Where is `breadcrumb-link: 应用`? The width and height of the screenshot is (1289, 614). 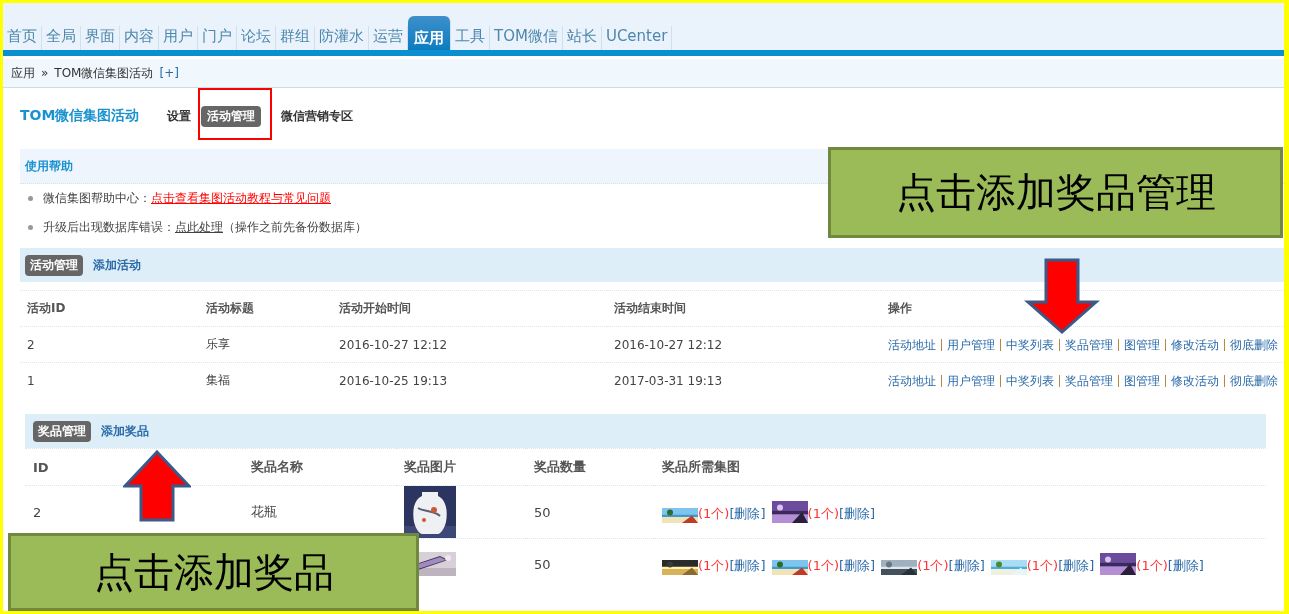
breadcrumb-link: 应用 is located at coordinates (23, 73).